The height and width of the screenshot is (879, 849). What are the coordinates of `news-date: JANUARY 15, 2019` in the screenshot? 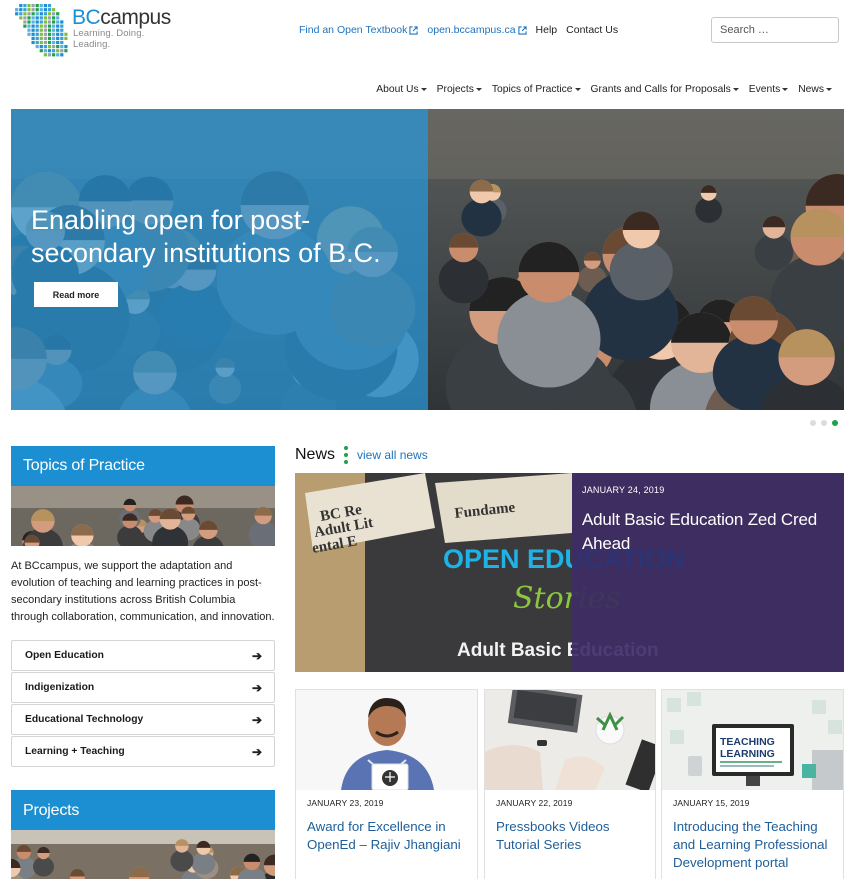 It's located at (711, 803).